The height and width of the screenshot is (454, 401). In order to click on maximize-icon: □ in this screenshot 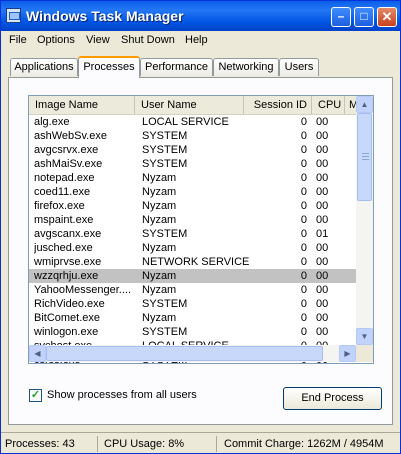, I will do `click(364, 16)`.